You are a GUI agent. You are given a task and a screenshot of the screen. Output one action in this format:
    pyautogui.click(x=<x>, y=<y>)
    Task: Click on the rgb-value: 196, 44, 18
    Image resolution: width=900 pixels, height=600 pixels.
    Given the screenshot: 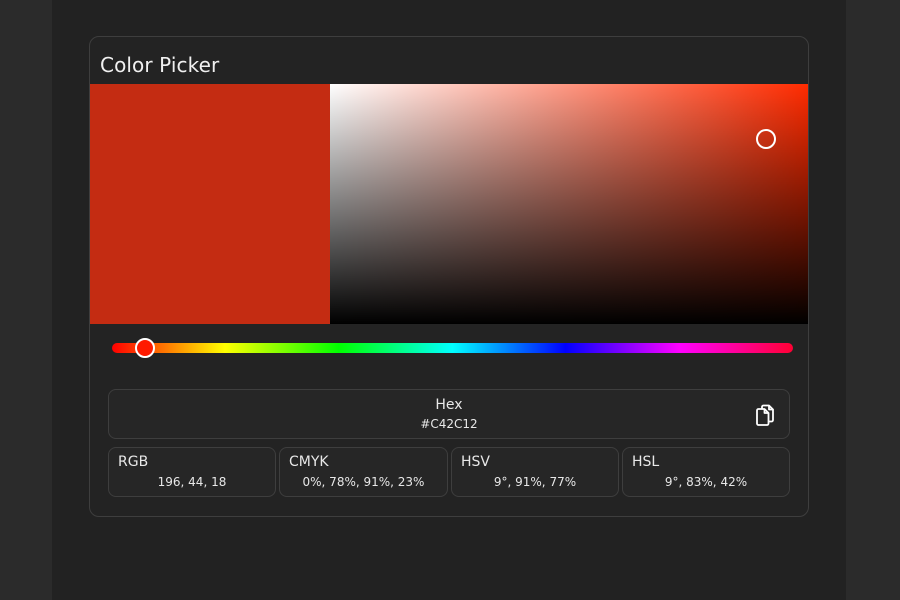 What is the action you would take?
    pyautogui.click(x=192, y=482)
    